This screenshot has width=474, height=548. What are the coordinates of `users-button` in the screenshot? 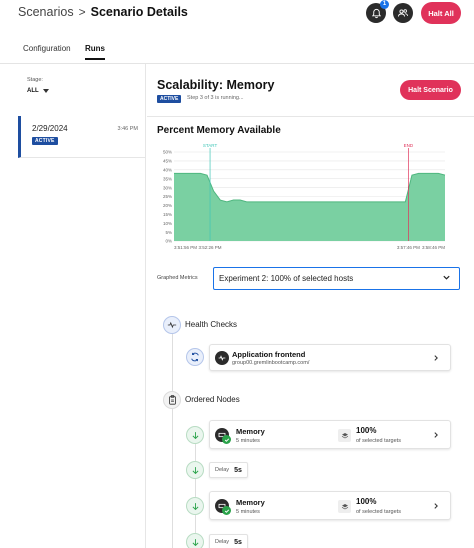 It's located at (403, 13).